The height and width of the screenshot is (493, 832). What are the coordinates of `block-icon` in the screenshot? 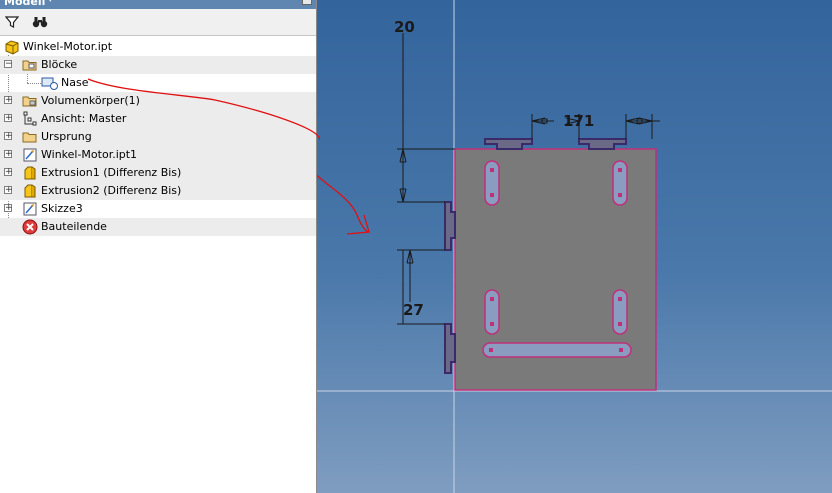 It's located at (49, 83).